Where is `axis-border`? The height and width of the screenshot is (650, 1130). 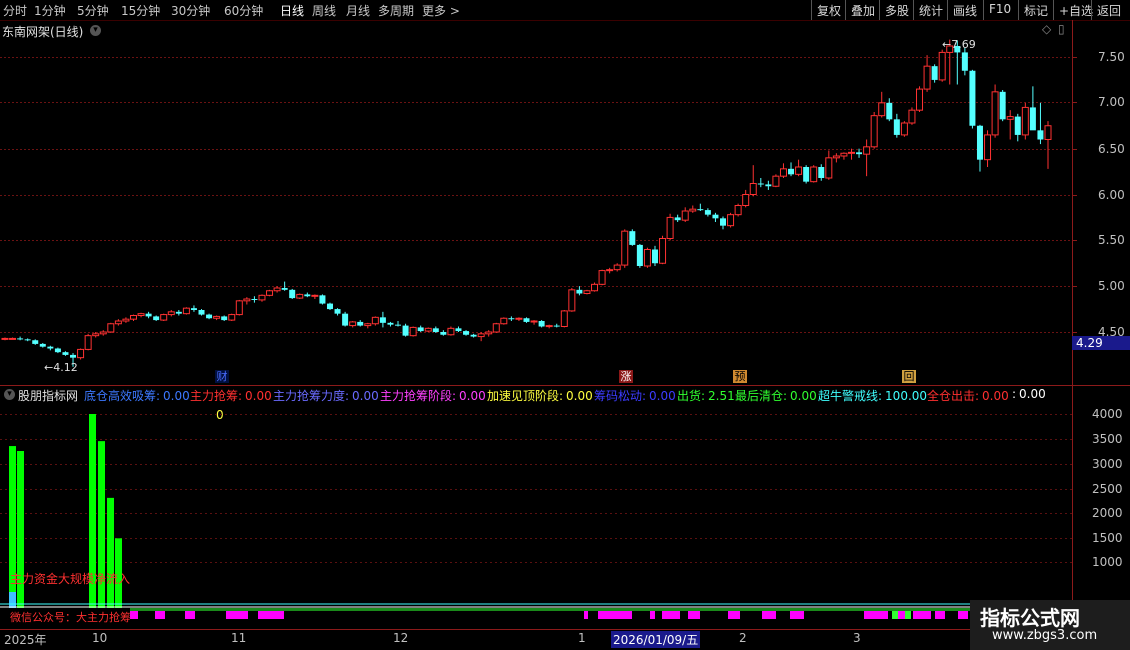
axis-border is located at coordinates (1072, 335).